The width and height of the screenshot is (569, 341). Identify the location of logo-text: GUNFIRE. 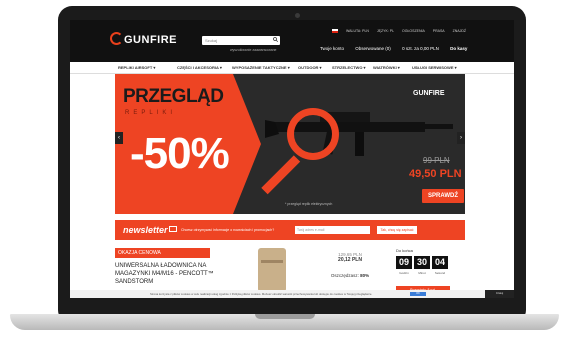
(150, 40).